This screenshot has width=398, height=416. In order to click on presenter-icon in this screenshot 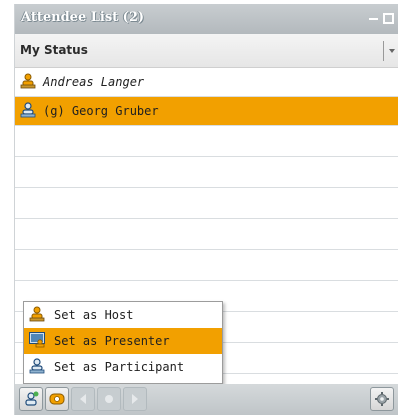, I will do `click(37, 340)`.